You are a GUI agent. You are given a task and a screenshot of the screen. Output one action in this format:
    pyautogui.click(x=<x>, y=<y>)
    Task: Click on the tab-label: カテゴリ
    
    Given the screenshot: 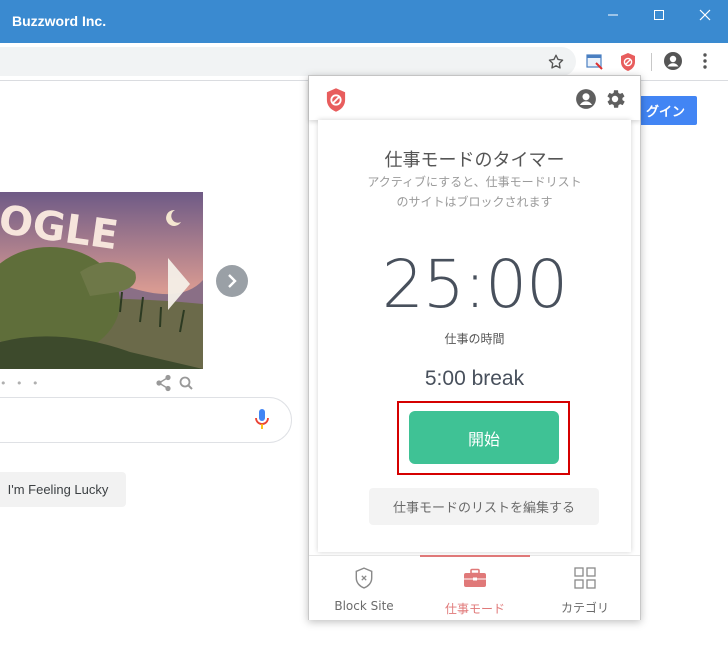 What is the action you would take?
    pyautogui.click(x=584, y=608)
    